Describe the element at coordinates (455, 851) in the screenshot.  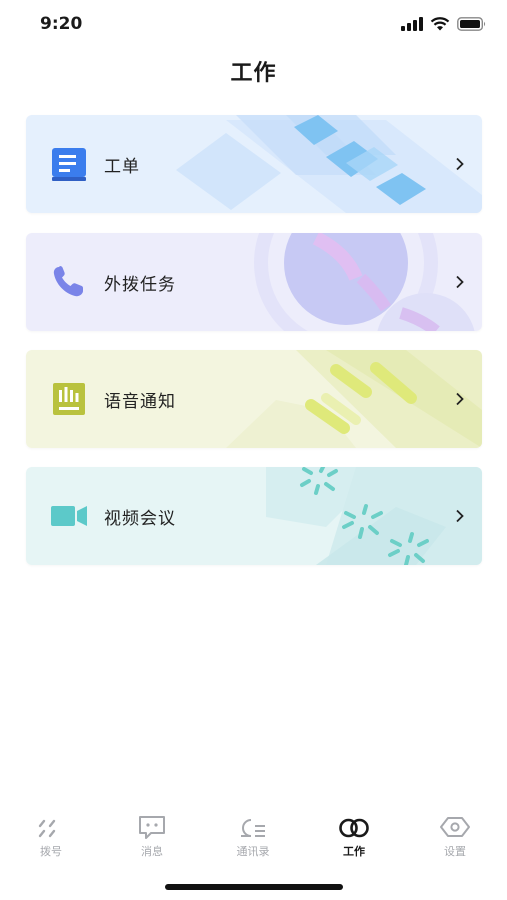
I see `tab-label: 设置` at that location.